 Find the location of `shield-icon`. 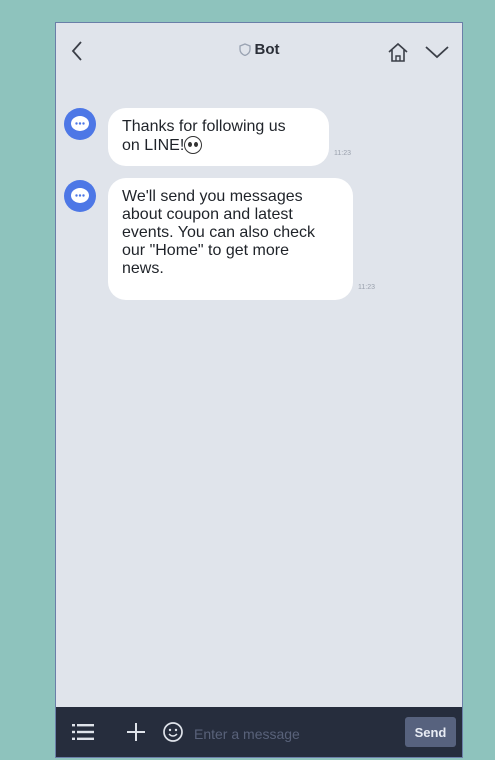

shield-icon is located at coordinates (244, 49).